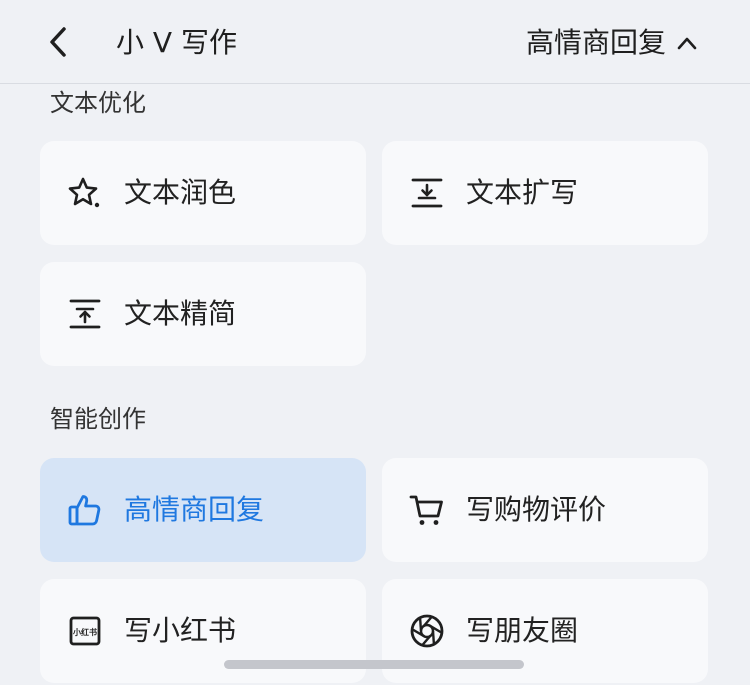  I want to click on card-text-polish: 文本润色, so click(203, 193).